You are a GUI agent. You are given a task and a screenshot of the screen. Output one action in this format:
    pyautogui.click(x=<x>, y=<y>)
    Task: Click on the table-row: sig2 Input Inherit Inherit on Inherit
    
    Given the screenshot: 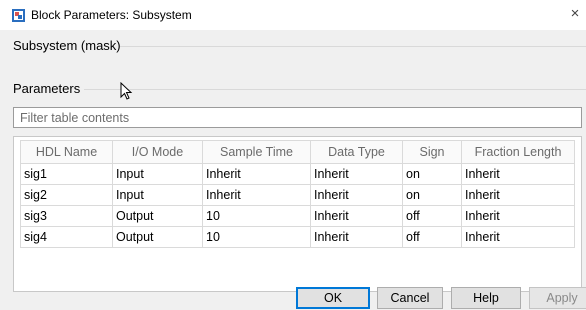 What is the action you would take?
    pyautogui.click(x=297, y=195)
    